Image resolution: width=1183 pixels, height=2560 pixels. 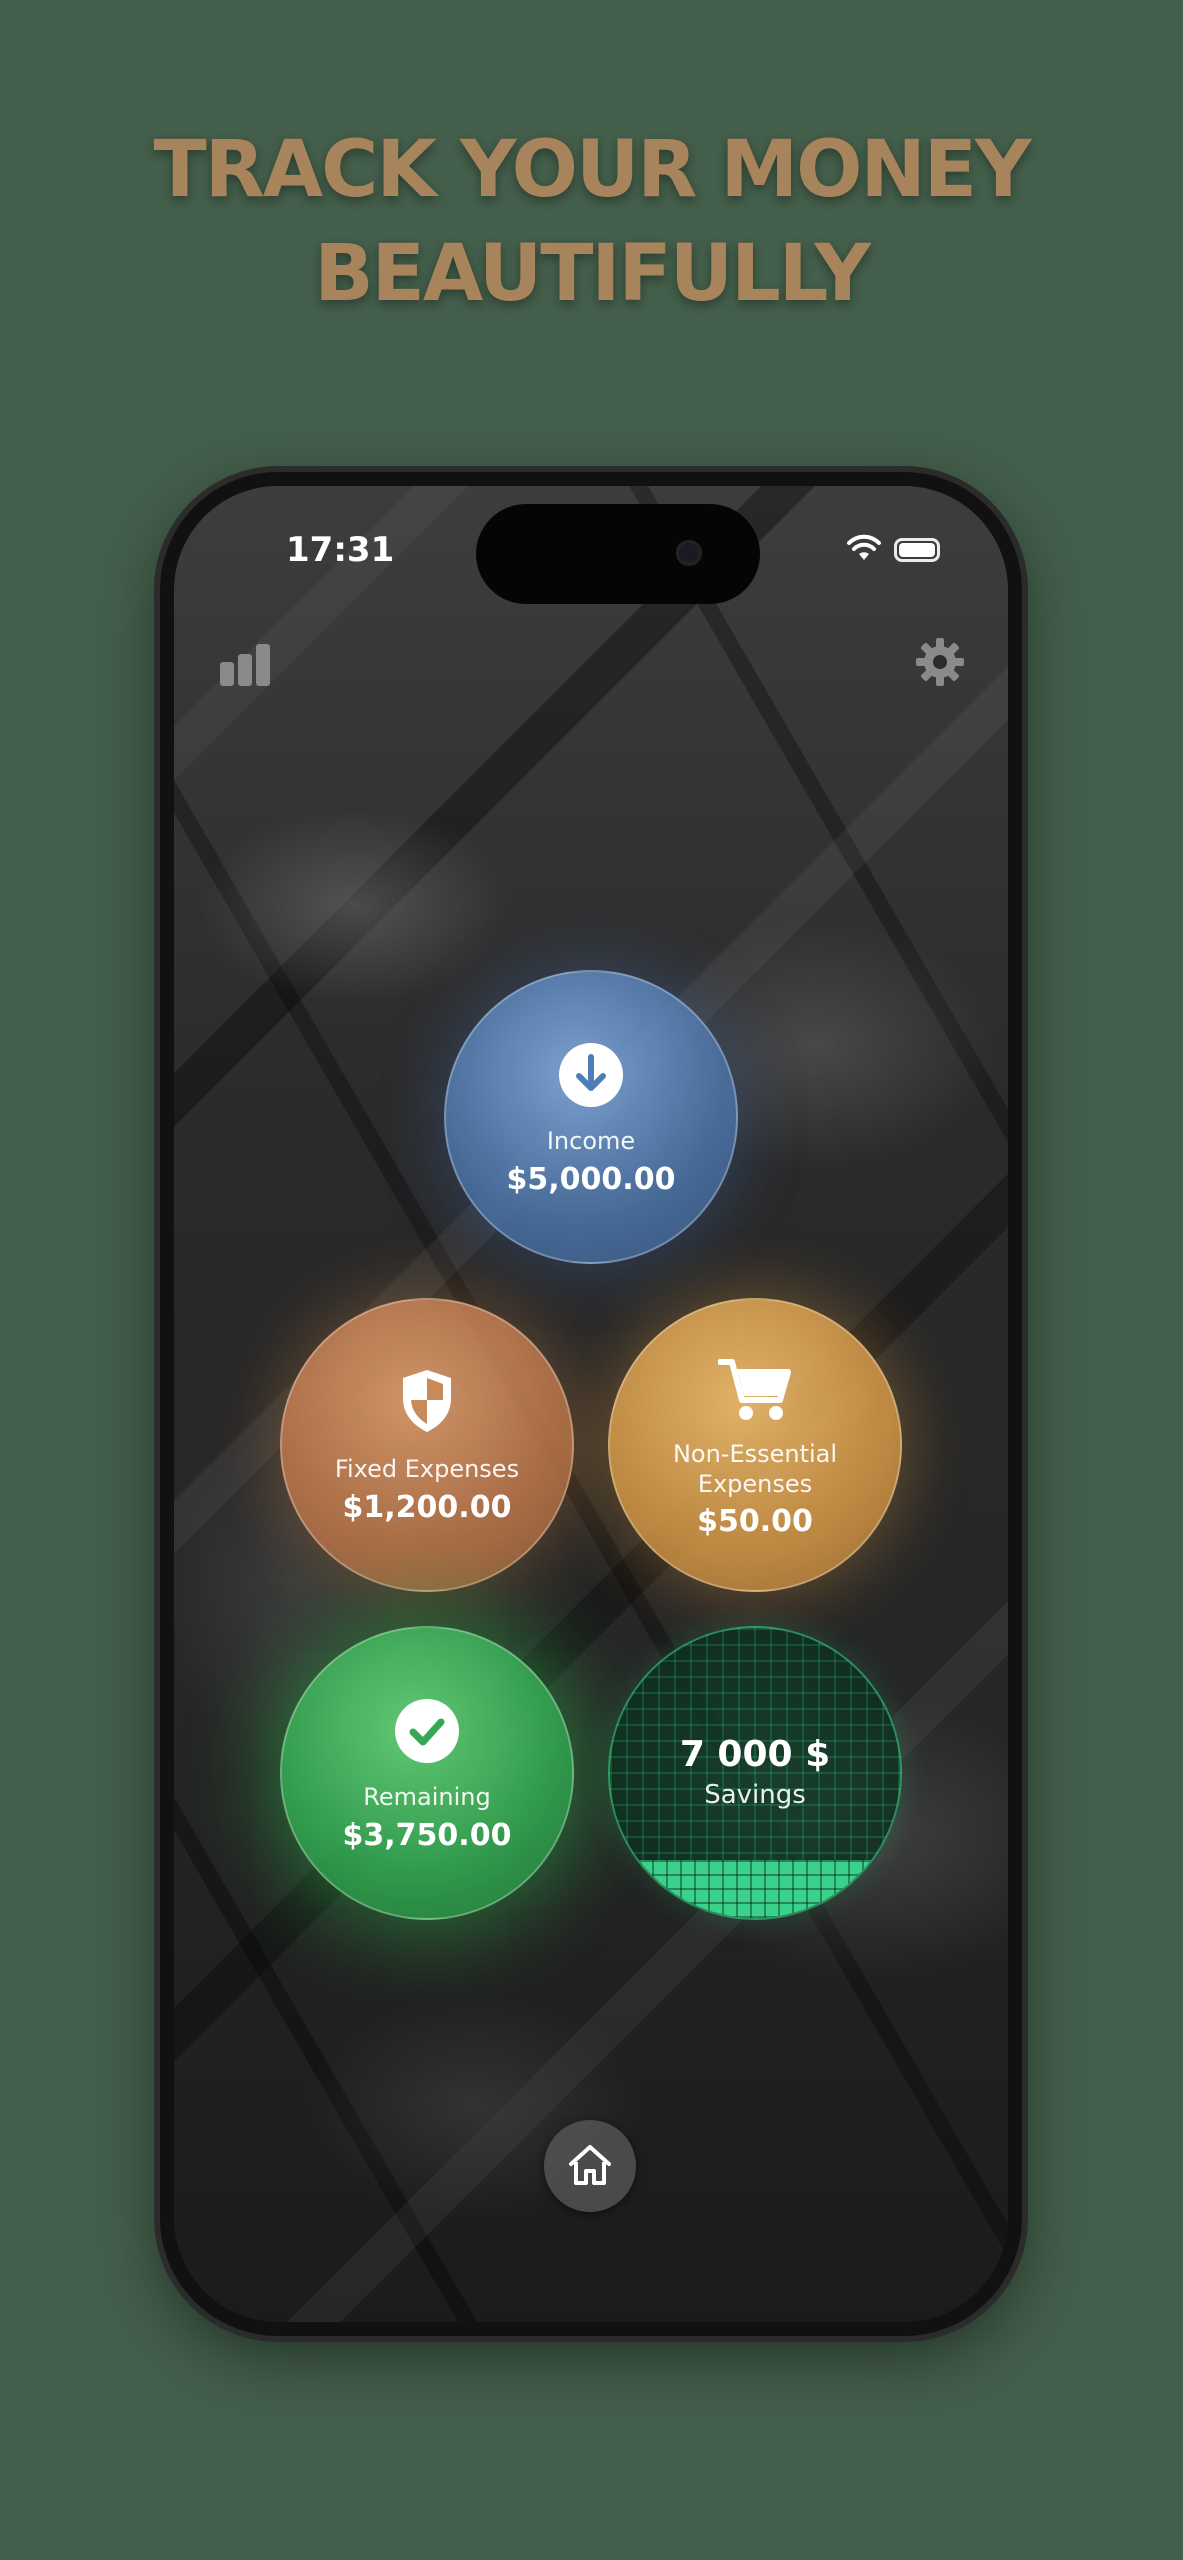 I want to click on arrow-down-circle-icon, so click(x=591, y=1075).